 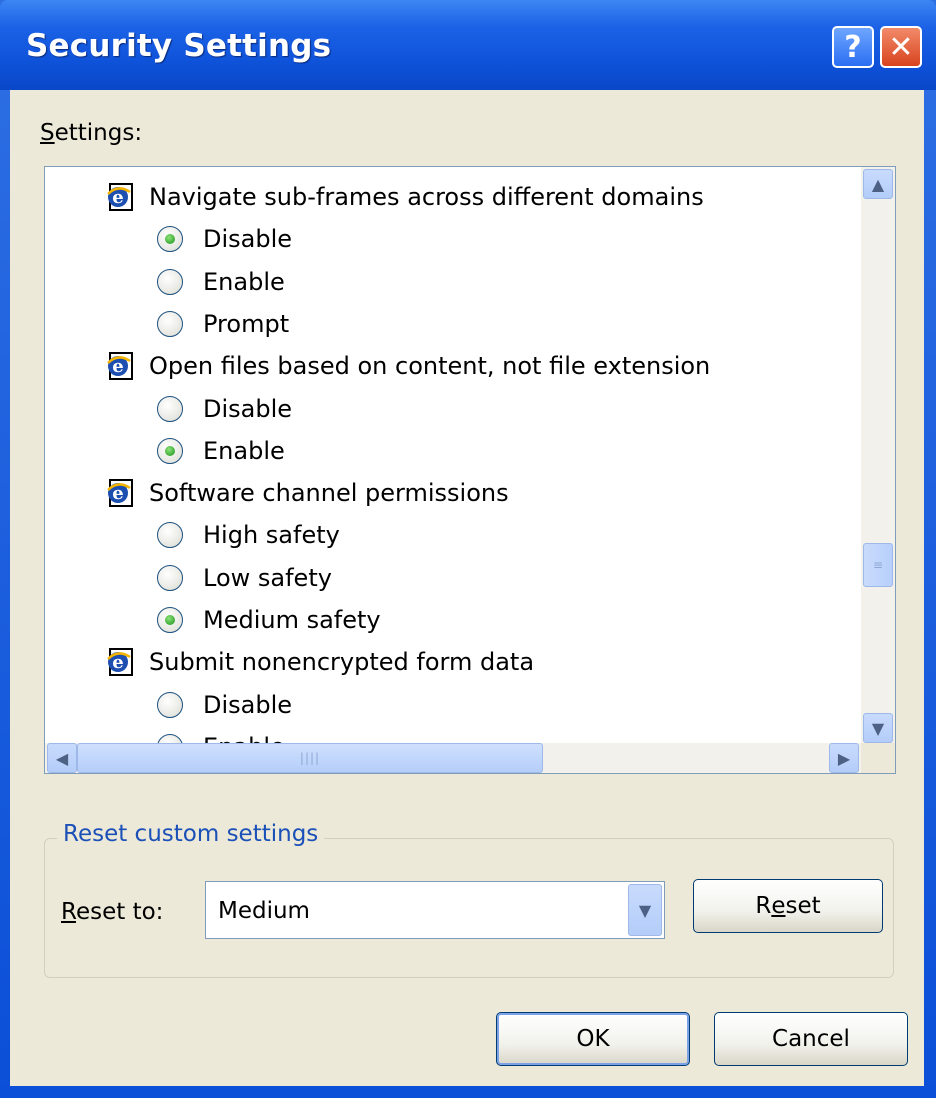 I want to click on close-icon: ✕, so click(x=901, y=47).